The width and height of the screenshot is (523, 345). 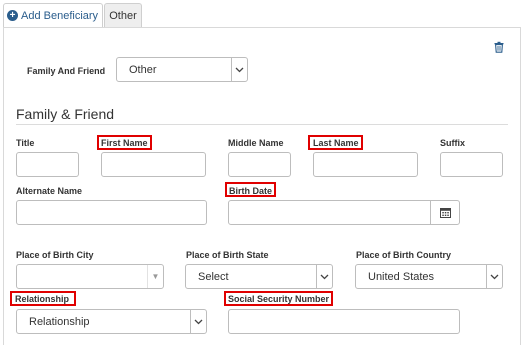 What do you see at coordinates (336, 143) in the screenshot?
I see `last-name-label: Last Name` at bounding box center [336, 143].